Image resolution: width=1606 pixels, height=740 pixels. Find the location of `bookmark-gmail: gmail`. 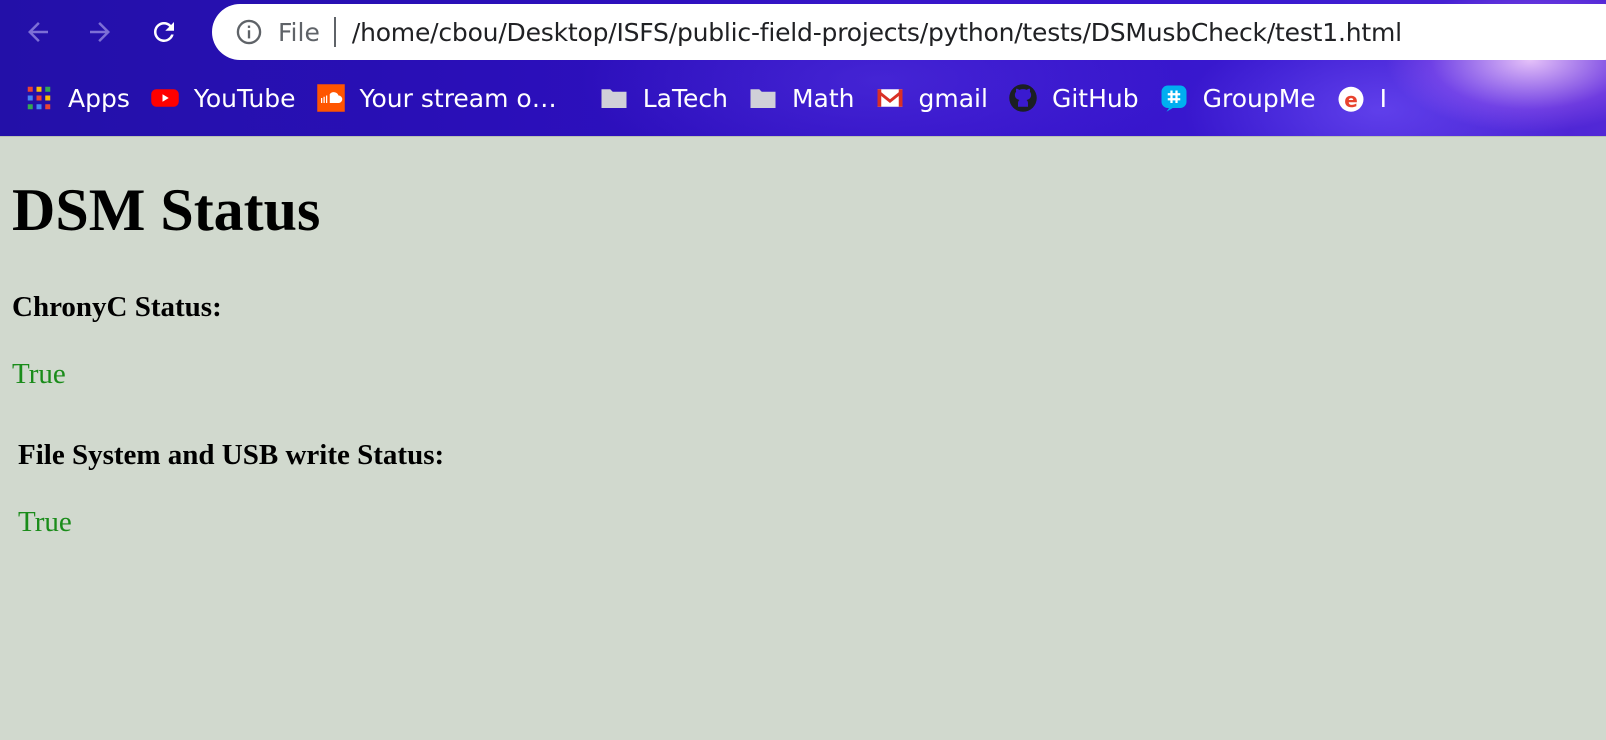

bookmark-gmail: gmail is located at coordinates (931, 98).